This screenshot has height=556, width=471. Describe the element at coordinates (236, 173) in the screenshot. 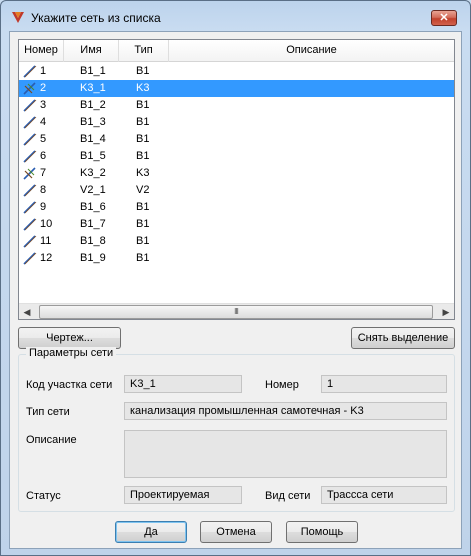

I see `table-row: 7 K3_2 K3` at that location.